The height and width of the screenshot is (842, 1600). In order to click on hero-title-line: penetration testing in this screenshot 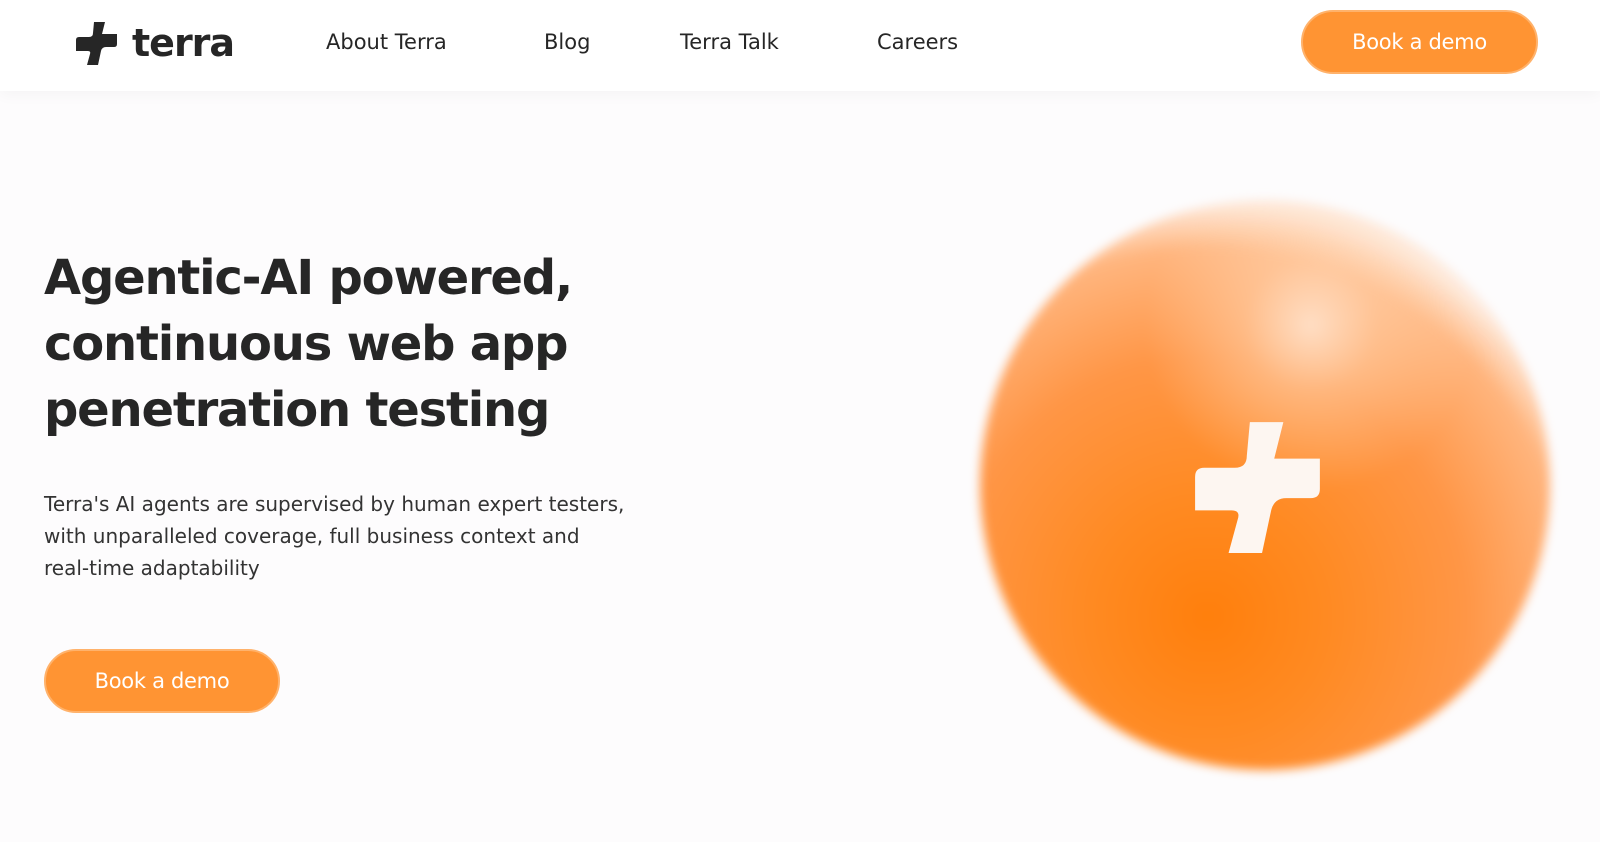, I will do `click(297, 410)`.